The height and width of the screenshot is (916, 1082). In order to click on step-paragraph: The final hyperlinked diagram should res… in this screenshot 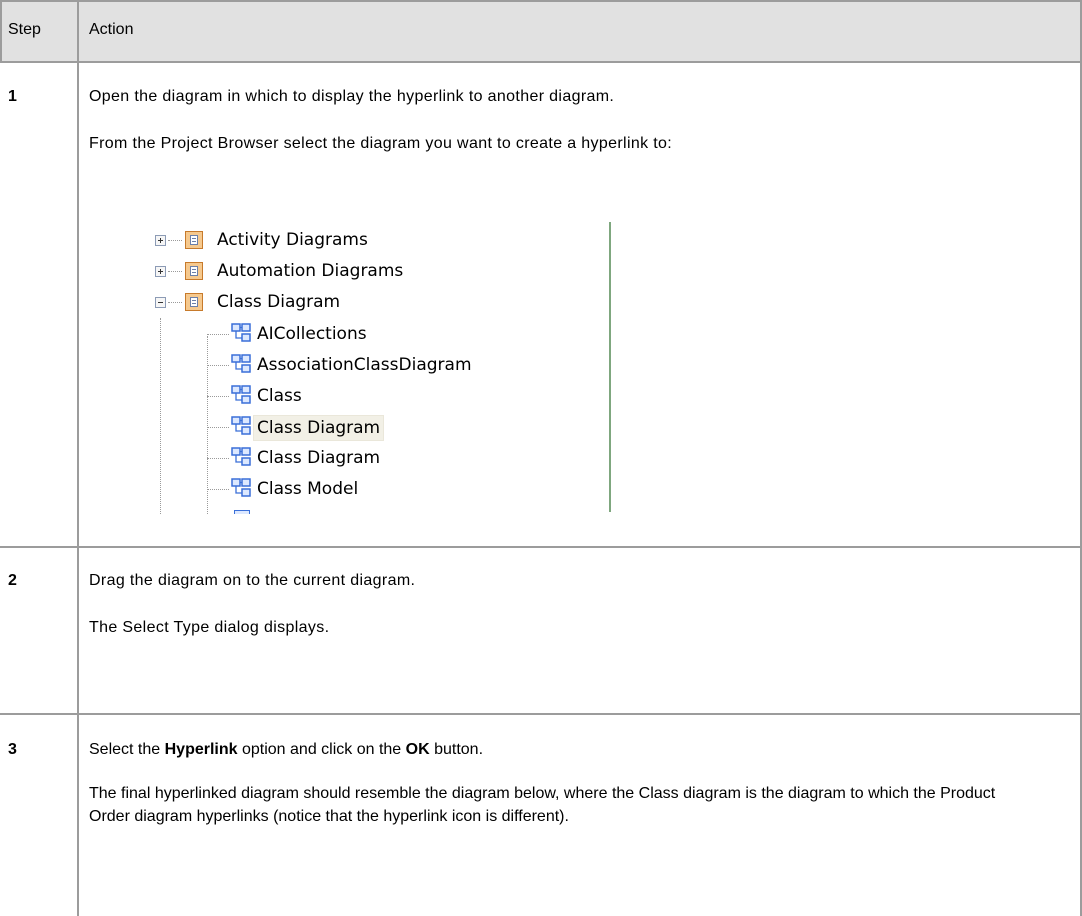, I will do `click(542, 805)`.